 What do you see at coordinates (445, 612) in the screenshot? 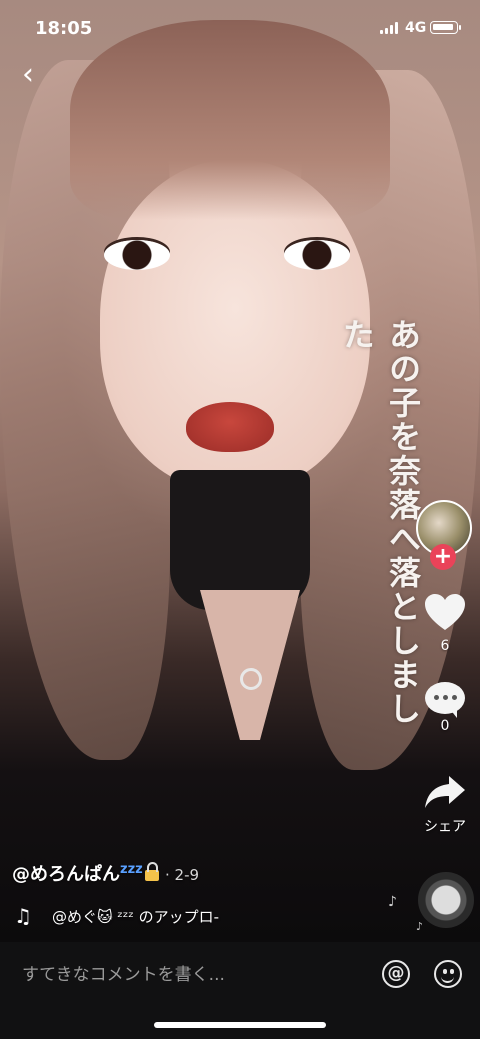
I see `heart-icon` at bounding box center [445, 612].